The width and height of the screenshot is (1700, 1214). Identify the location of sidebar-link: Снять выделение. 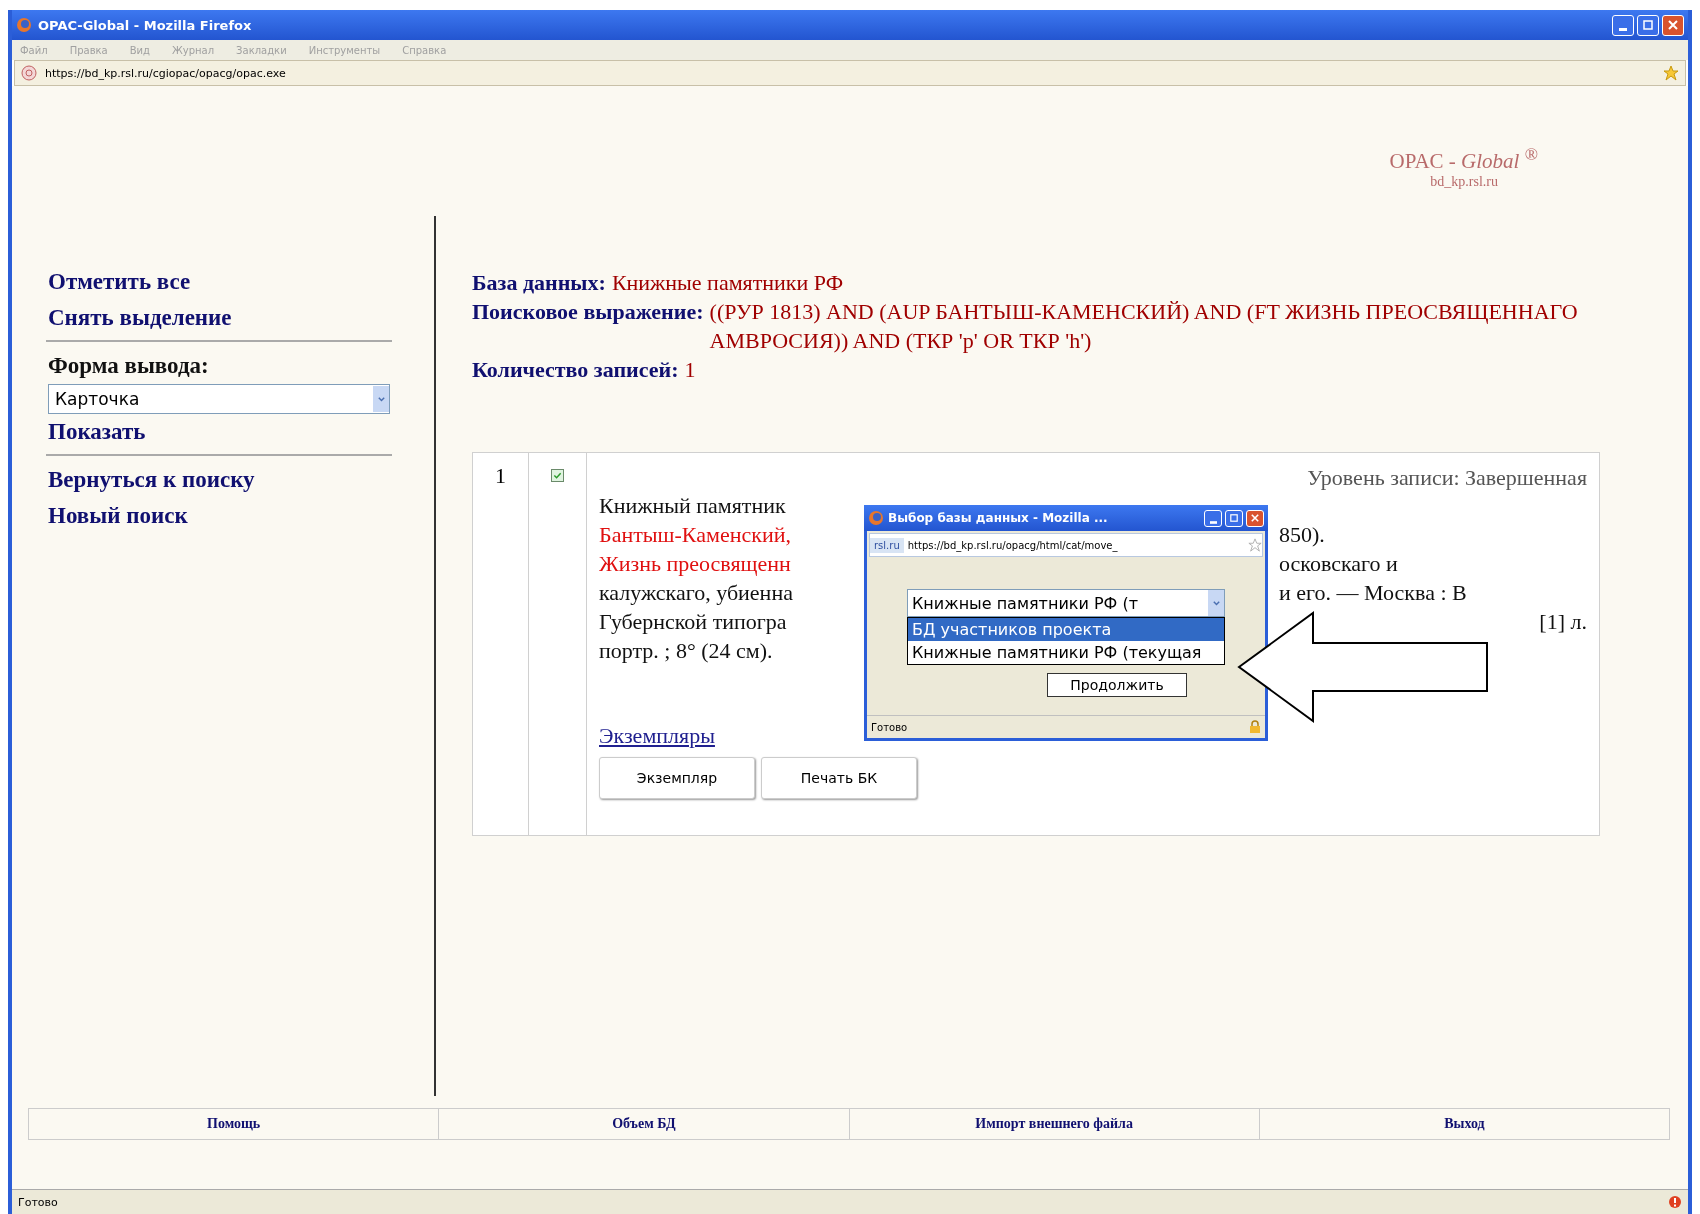
(140, 318).